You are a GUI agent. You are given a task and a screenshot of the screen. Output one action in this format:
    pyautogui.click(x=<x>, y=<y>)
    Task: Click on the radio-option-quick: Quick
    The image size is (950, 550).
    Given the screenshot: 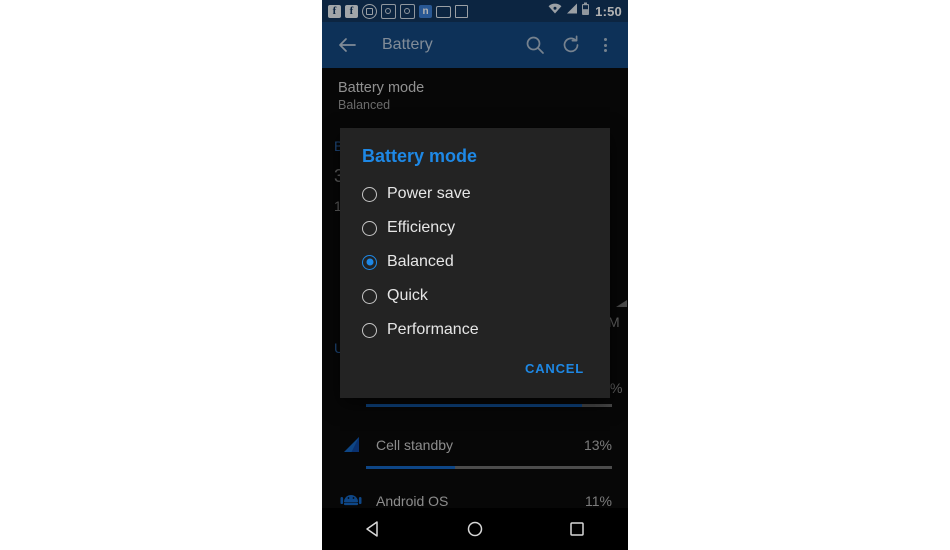 What is the action you would take?
    pyautogui.click(x=475, y=296)
    